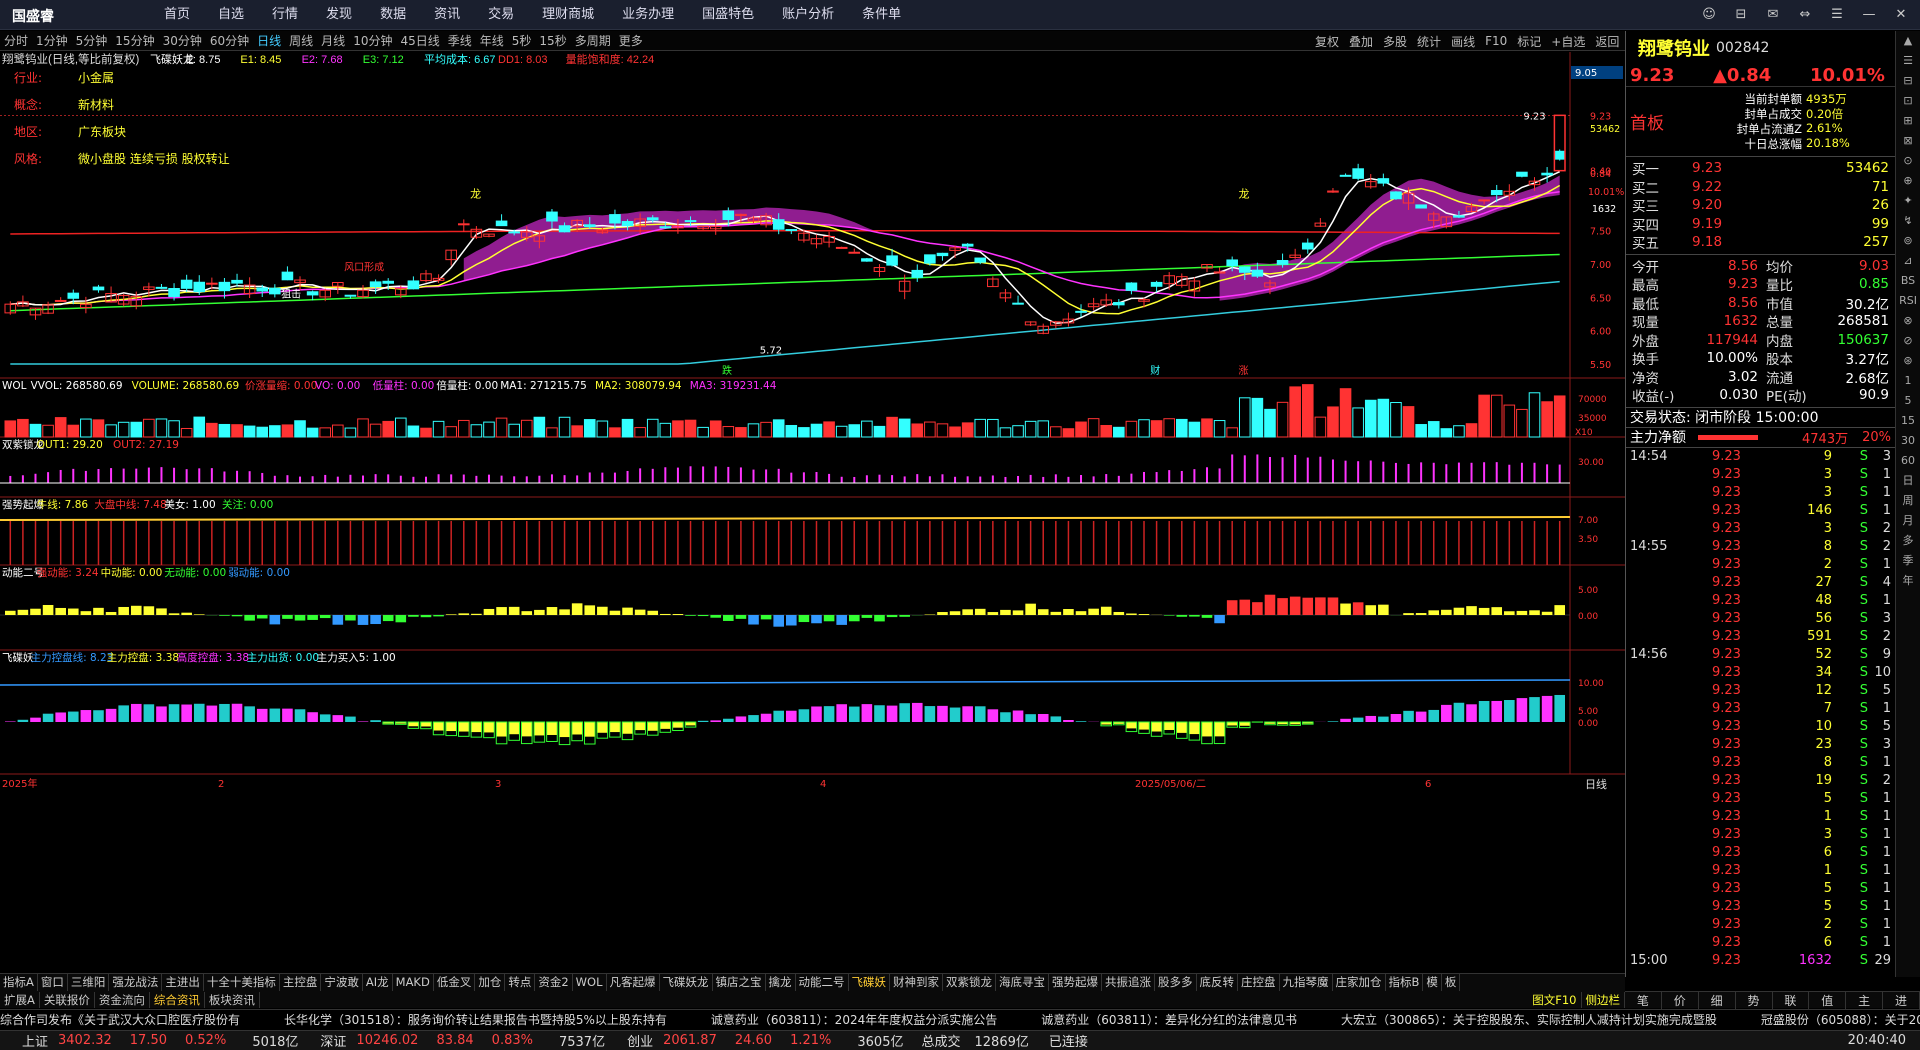 The image size is (1920, 1050). Describe the element at coordinates (460, 41) in the screenshot. I see `period-tab-11: 季线` at that location.